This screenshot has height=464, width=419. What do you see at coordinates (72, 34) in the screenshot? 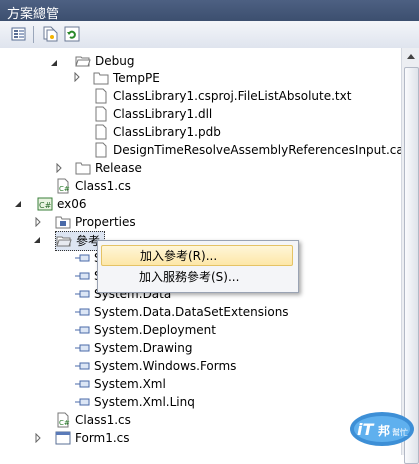
I see `refresh-icon` at bounding box center [72, 34].